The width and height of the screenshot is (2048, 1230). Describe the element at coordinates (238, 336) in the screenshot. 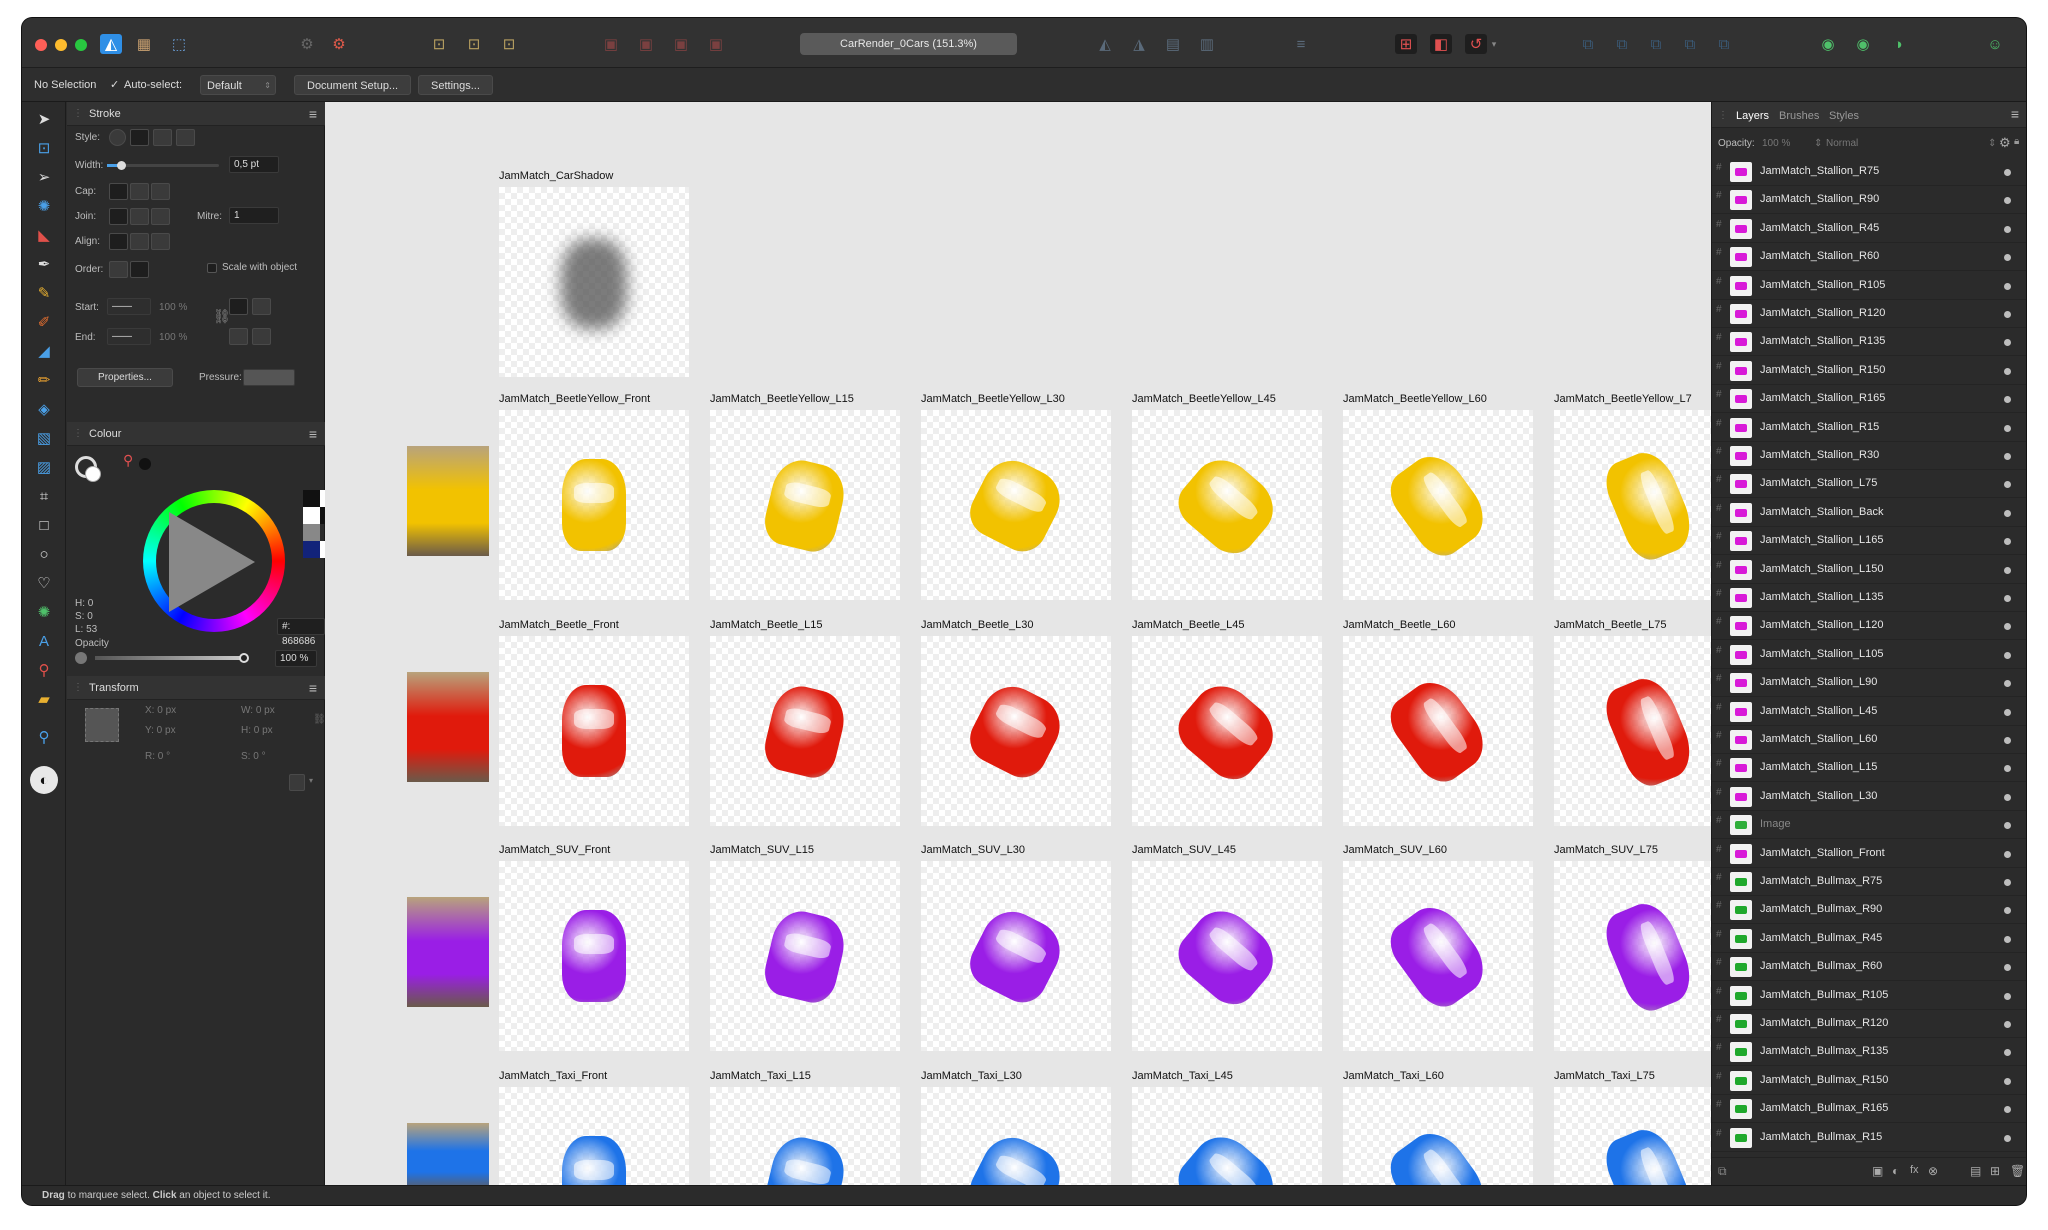

I see `arrowhead-align-icon` at that location.